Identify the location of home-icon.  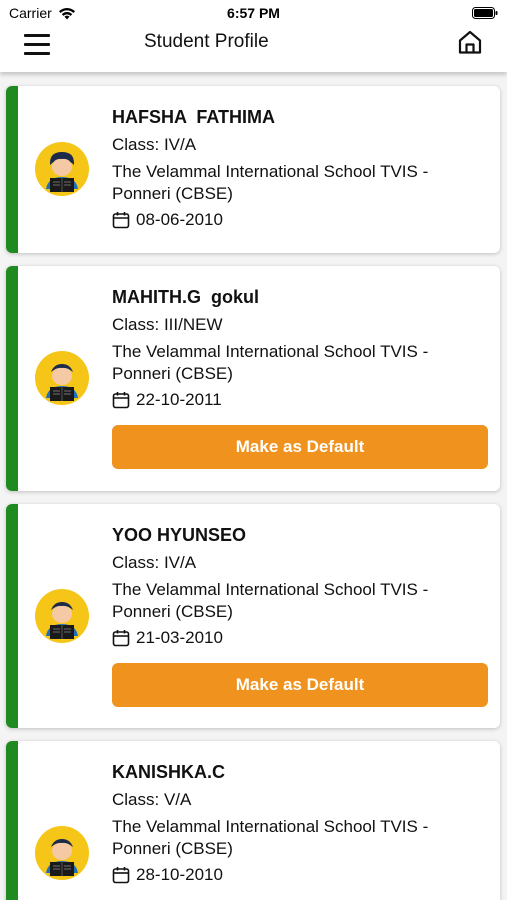
(470, 42).